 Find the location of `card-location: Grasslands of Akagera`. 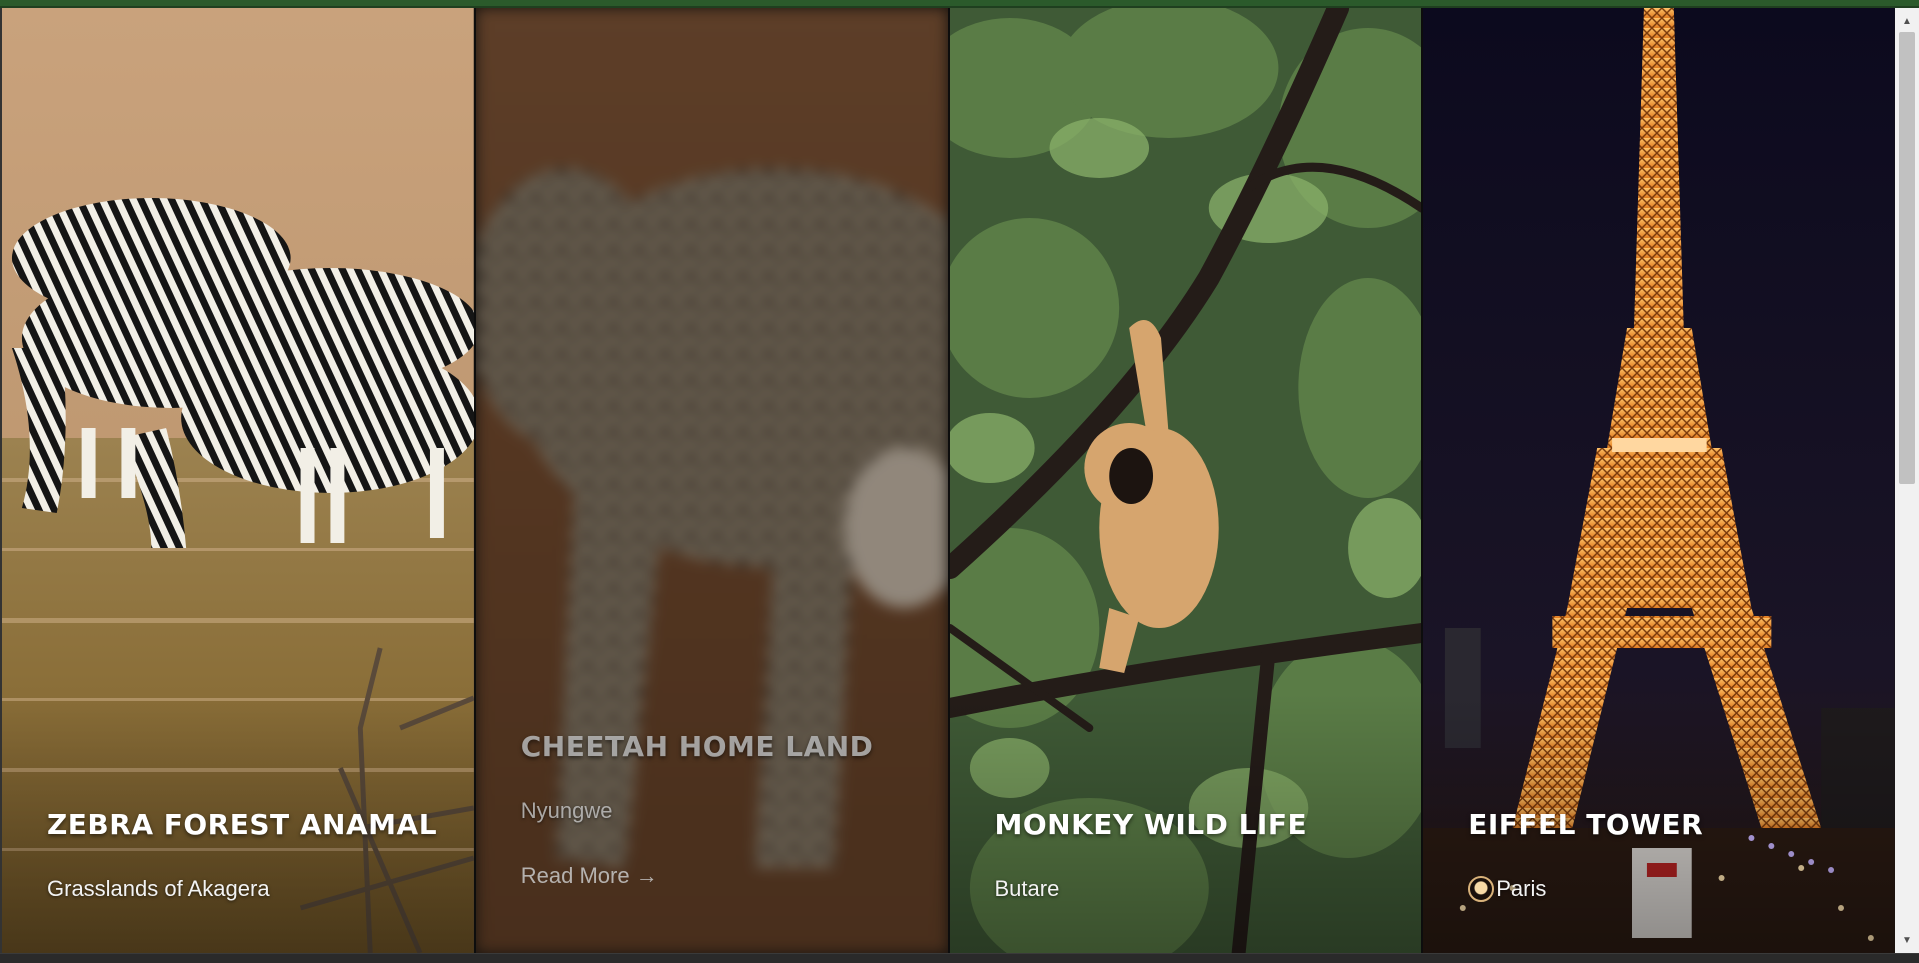

card-location: Grasslands of Akagera is located at coordinates (158, 888).